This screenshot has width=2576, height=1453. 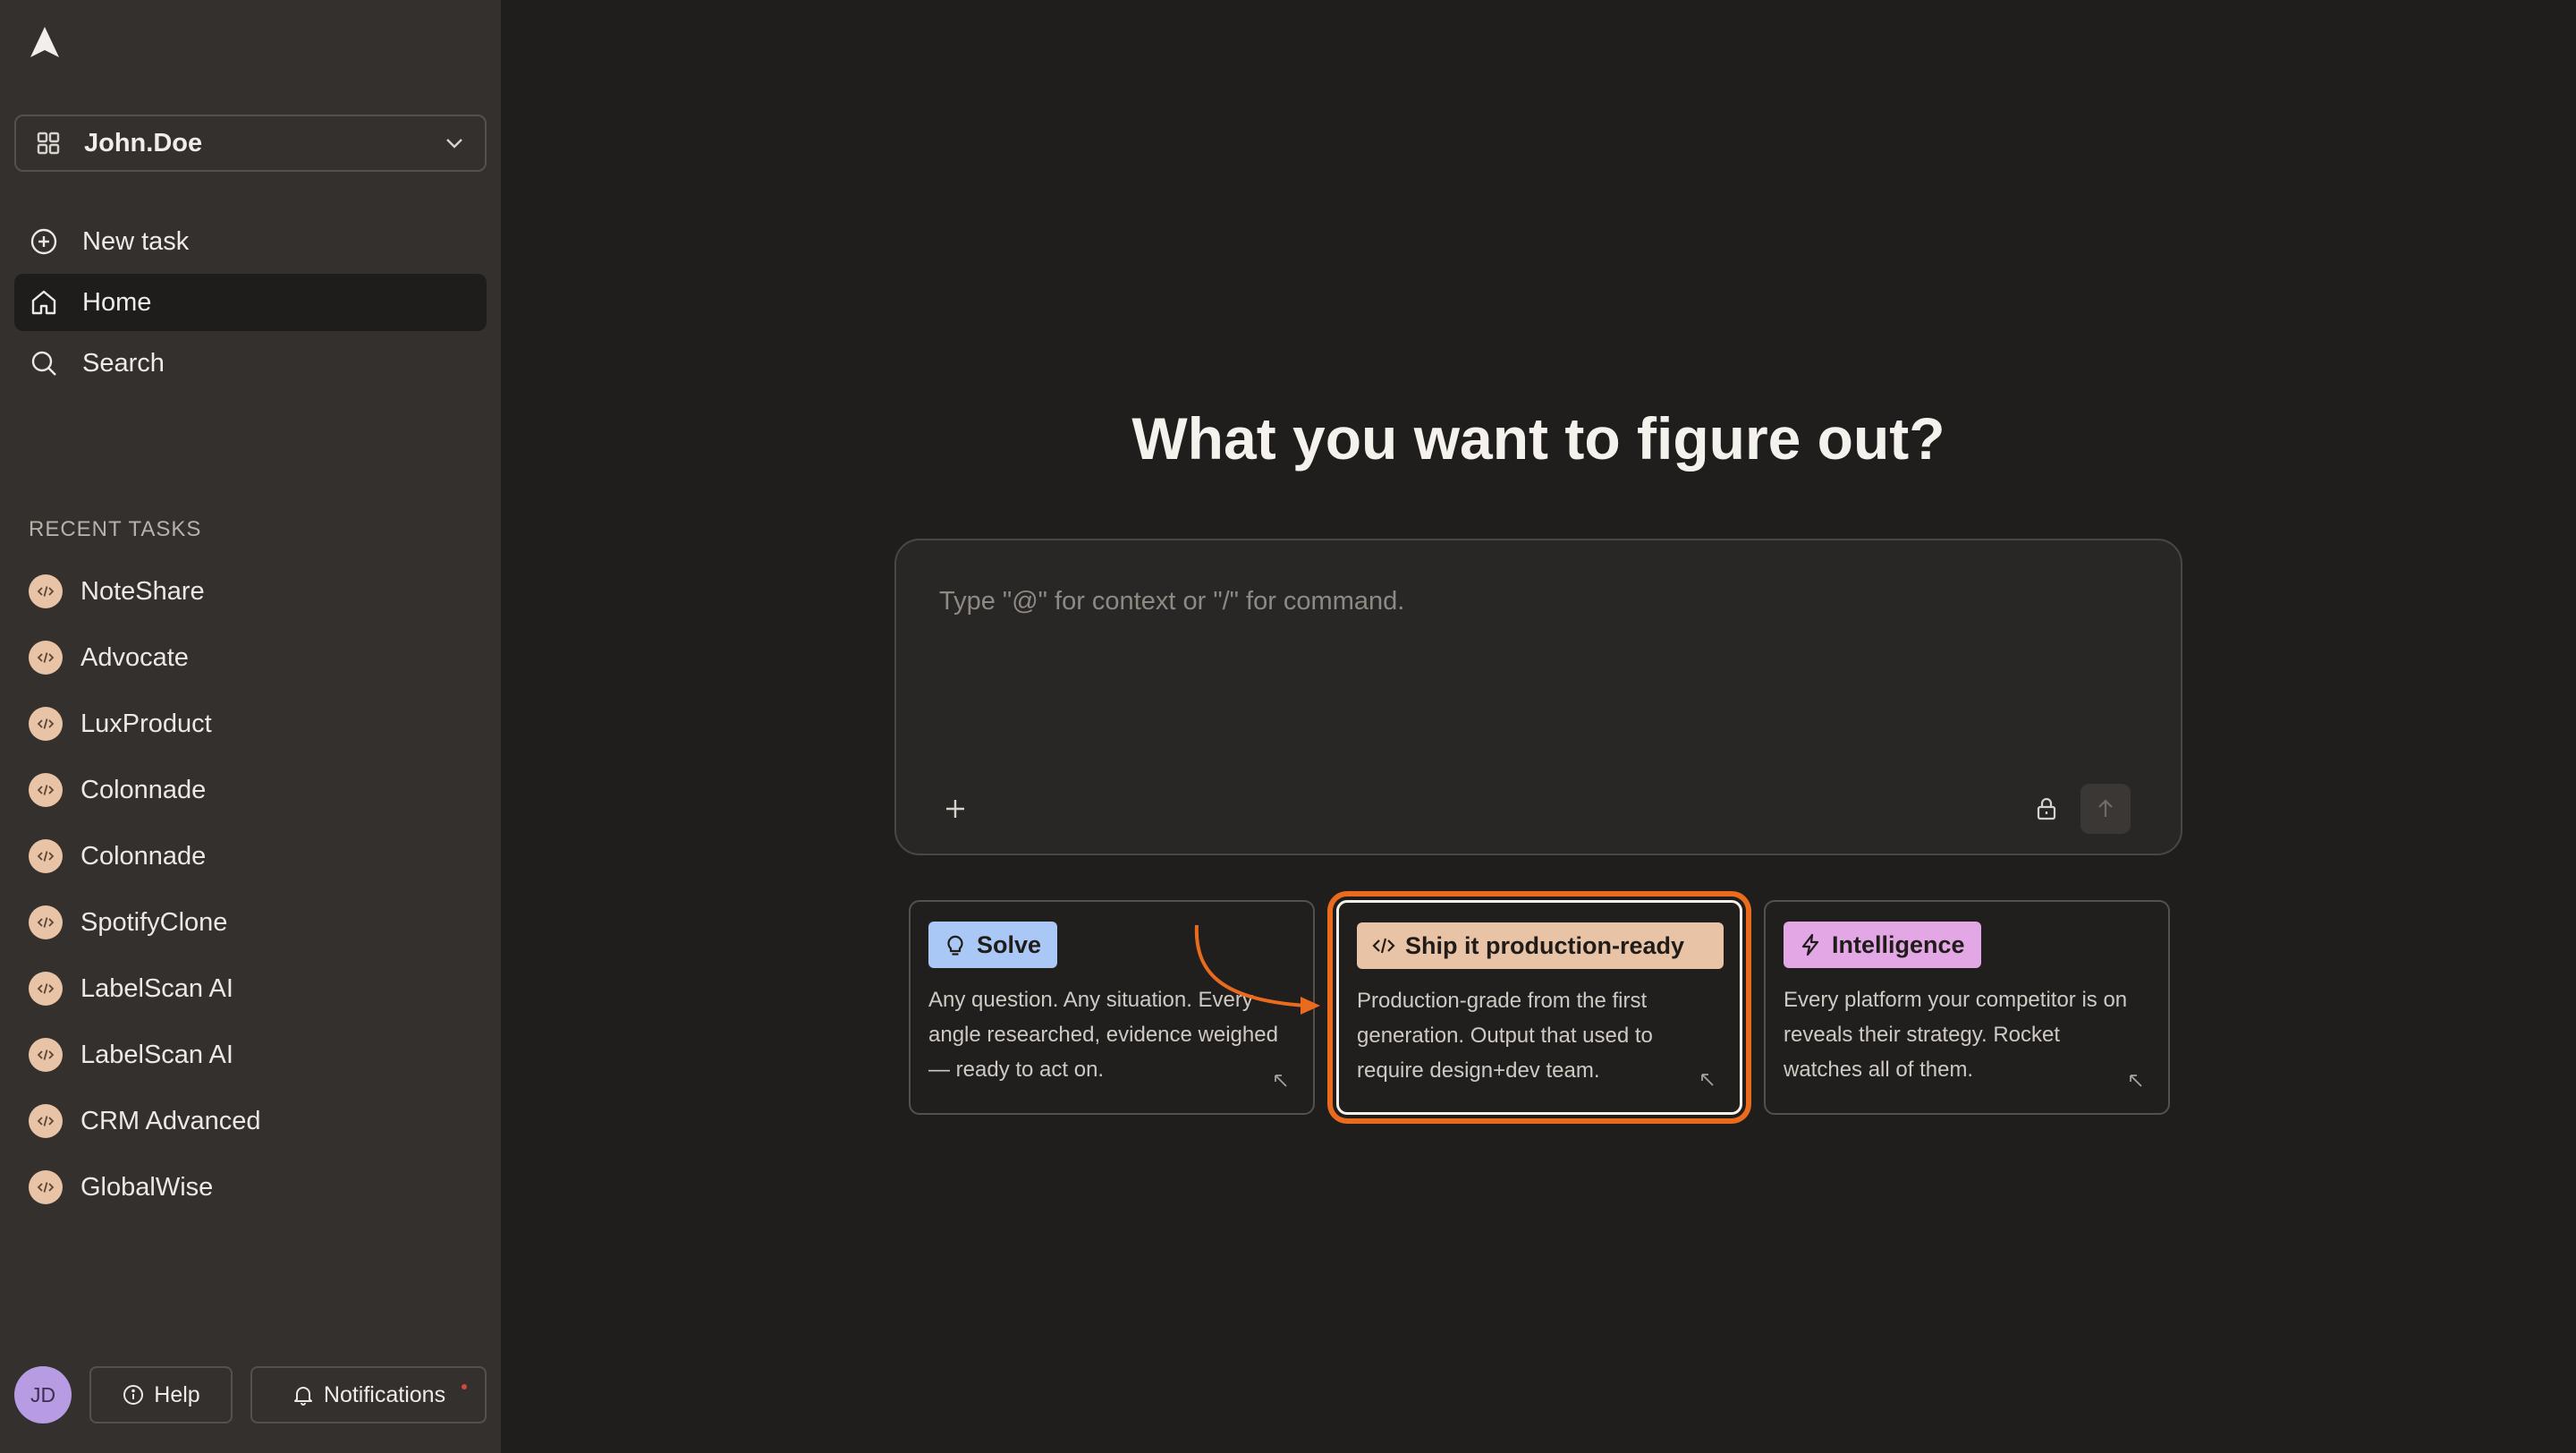 What do you see at coordinates (170, 1120) in the screenshot?
I see `recent-task-label: CRM Advanced` at bounding box center [170, 1120].